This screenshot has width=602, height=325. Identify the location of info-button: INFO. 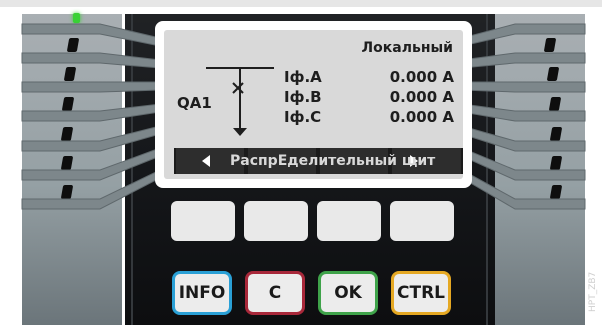
(202, 293).